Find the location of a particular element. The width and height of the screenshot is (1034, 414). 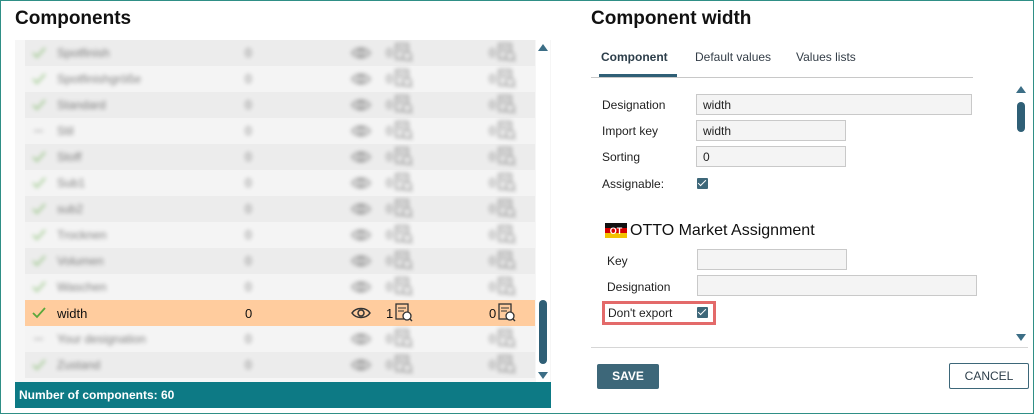

component-name: Standard is located at coordinates (81, 105).